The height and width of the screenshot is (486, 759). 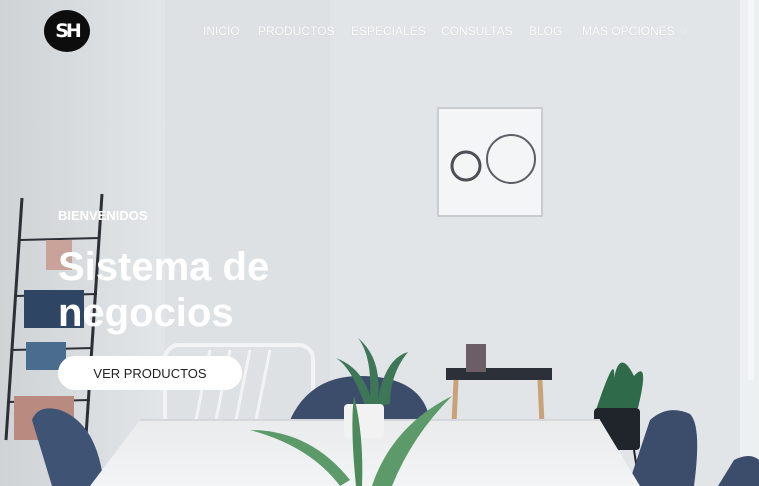 I want to click on logo-text: SH, so click(x=68, y=31).